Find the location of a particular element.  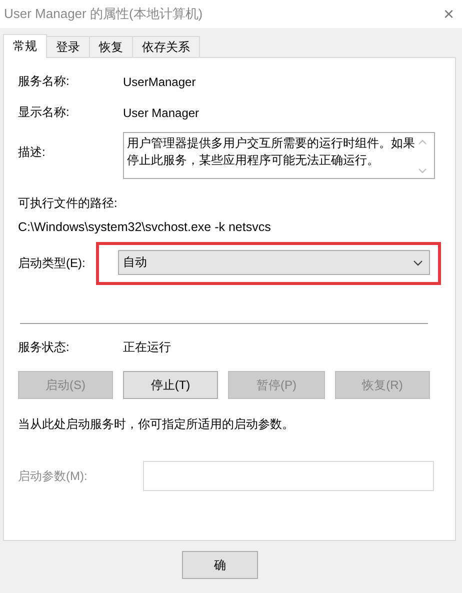

field-label: 服务名称: is located at coordinates (44, 81).